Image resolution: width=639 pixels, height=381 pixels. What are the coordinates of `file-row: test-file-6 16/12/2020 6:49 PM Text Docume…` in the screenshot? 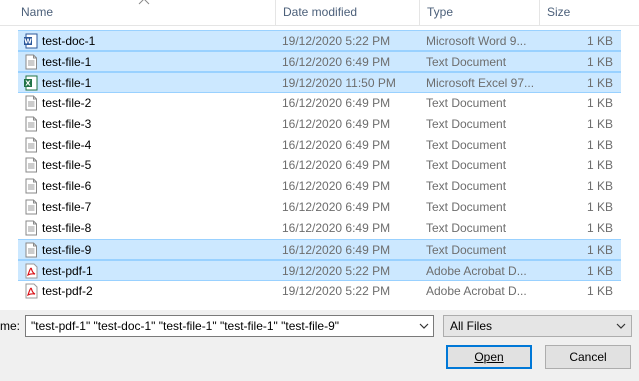 It's located at (319, 186).